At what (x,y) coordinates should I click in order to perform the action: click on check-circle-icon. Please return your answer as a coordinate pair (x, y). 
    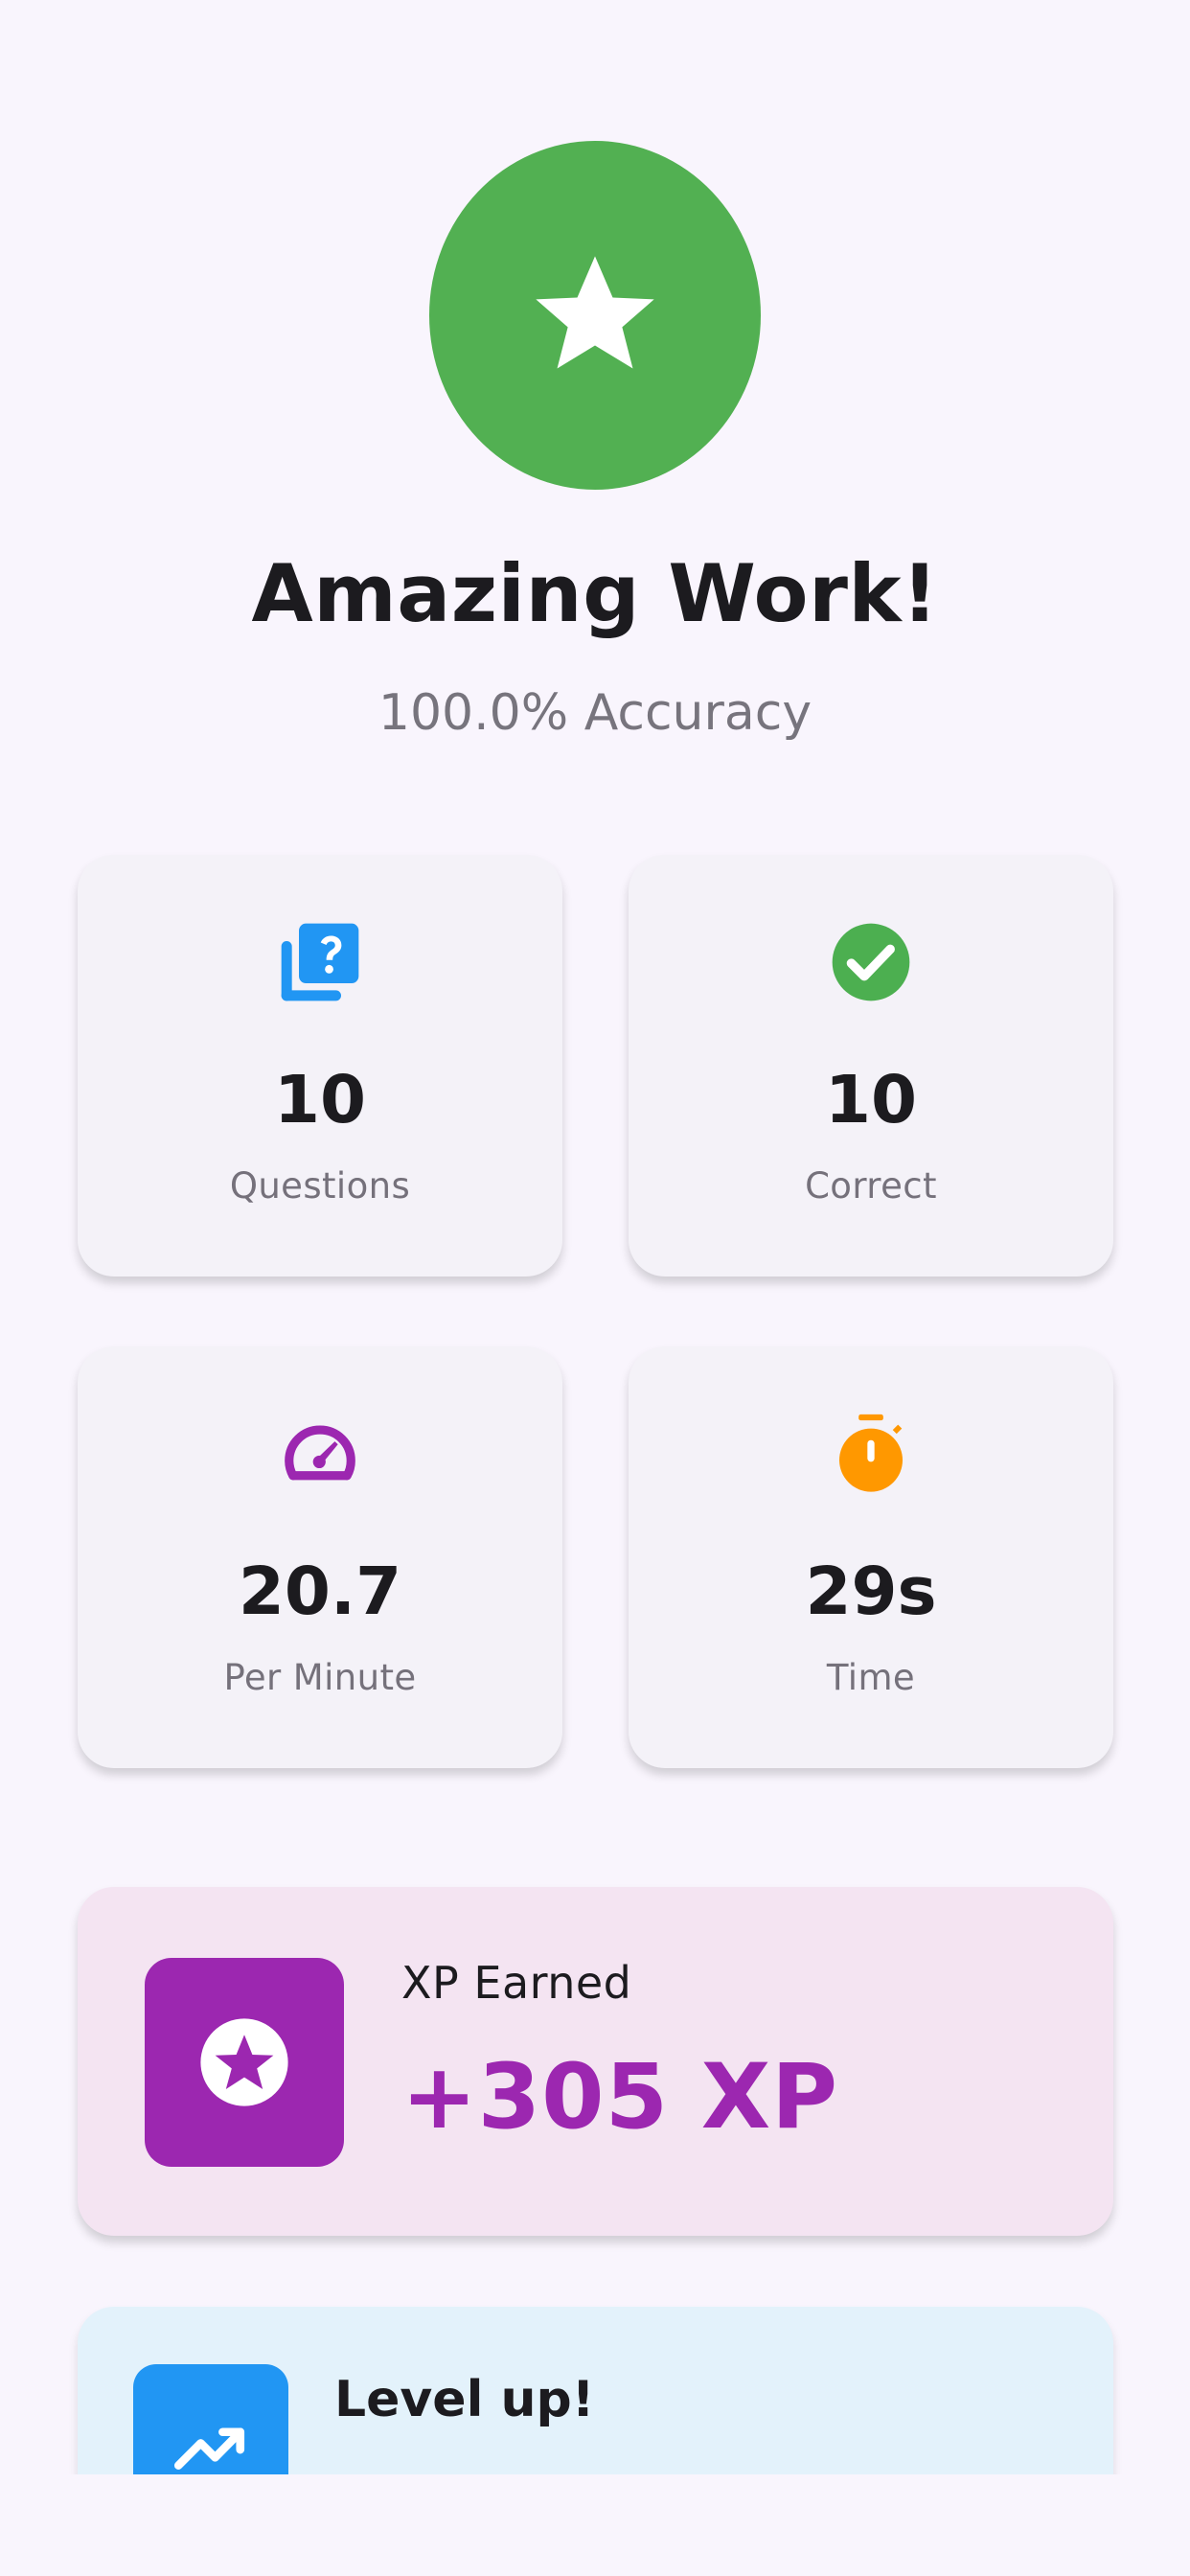
    Looking at the image, I should click on (871, 962).